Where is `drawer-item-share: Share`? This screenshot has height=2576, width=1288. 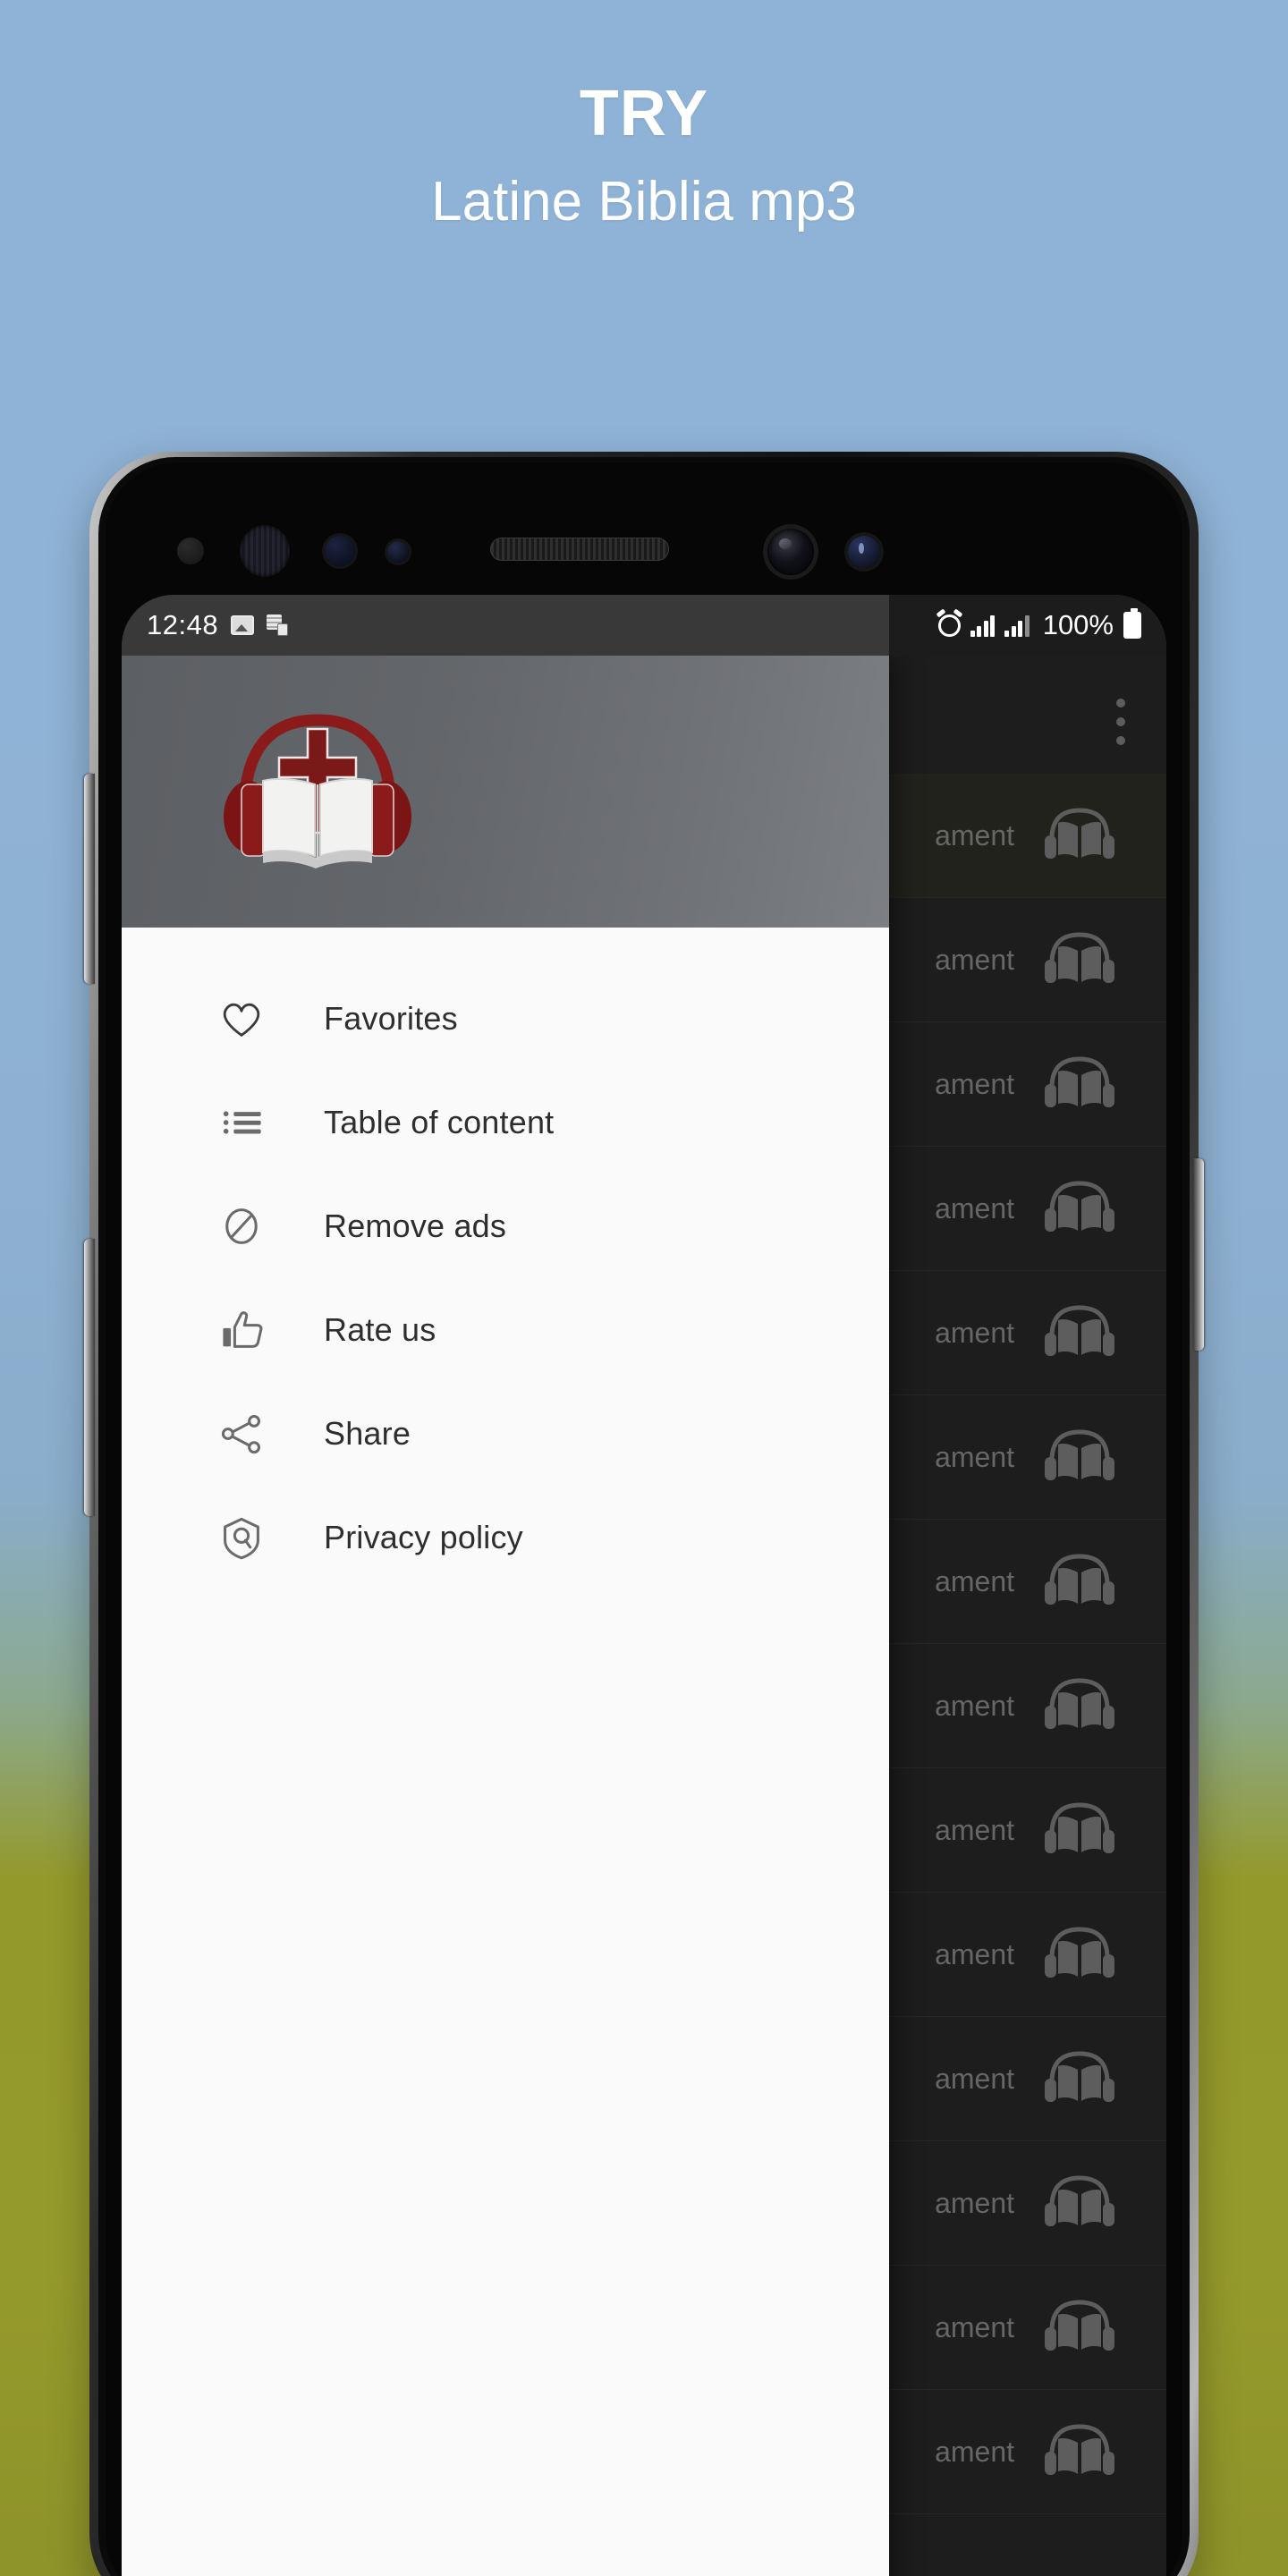
drawer-item-share: Share is located at coordinates (505, 1434).